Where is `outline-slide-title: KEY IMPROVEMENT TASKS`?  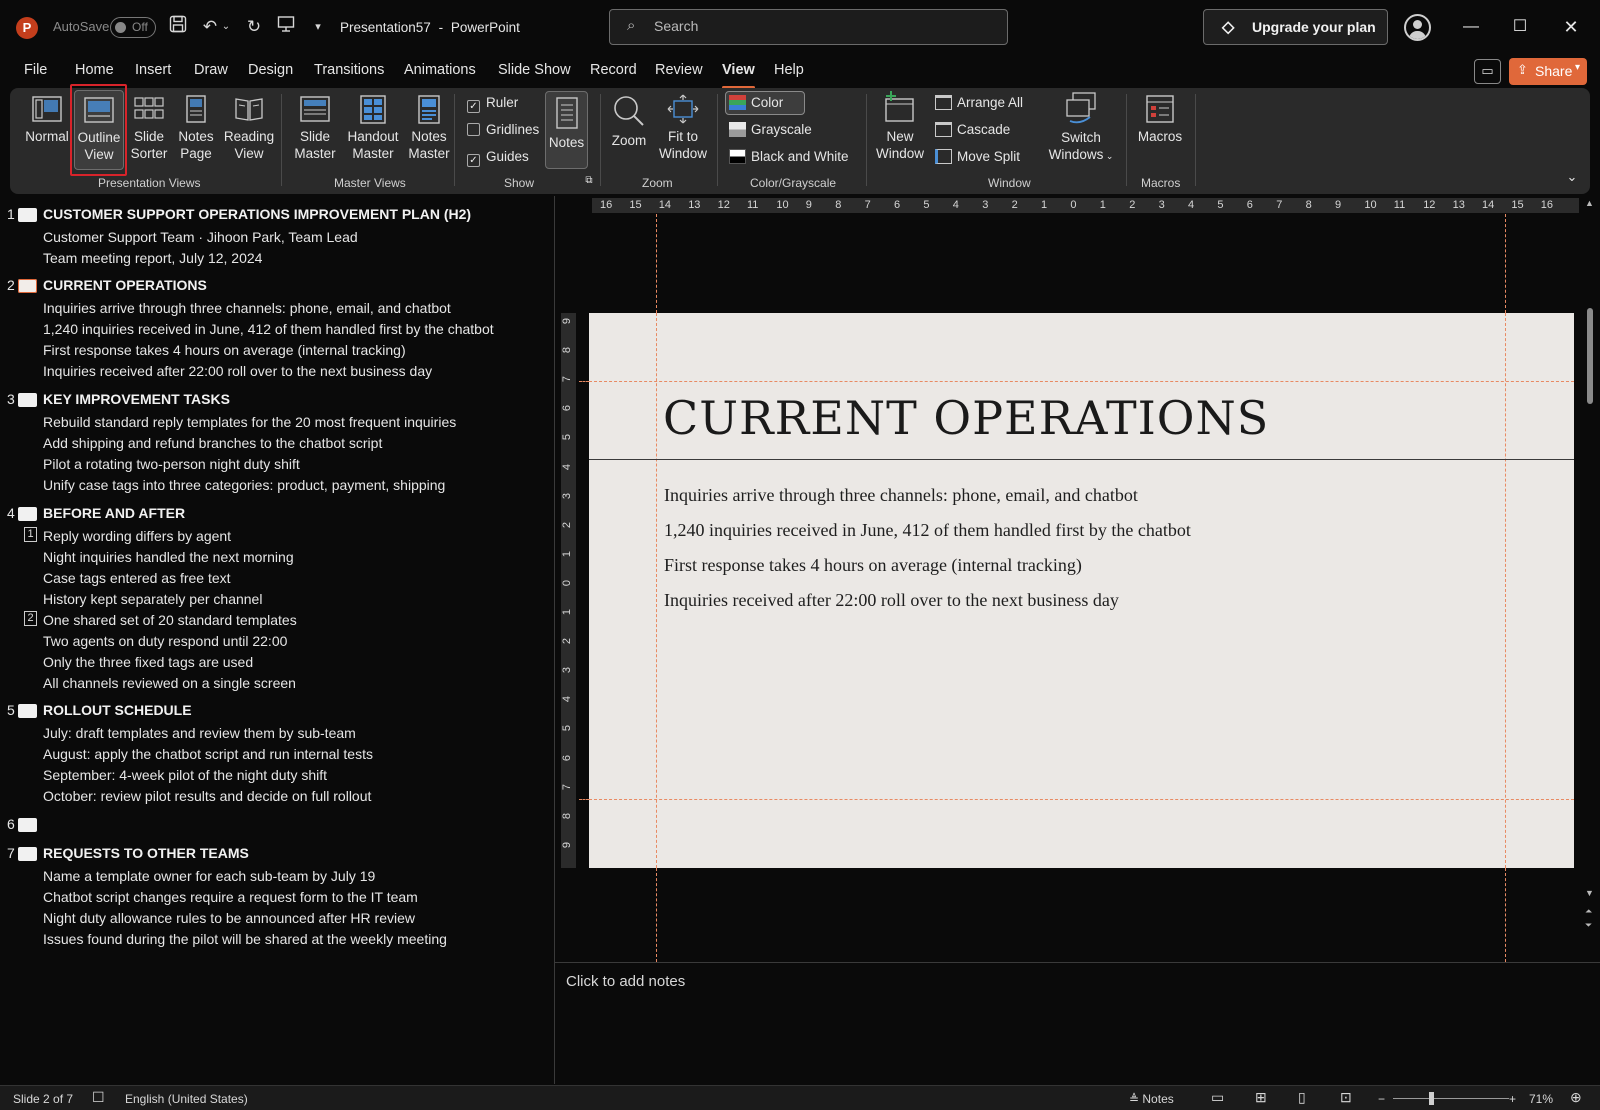
outline-slide-title: KEY IMPROVEMENT TASKS is located at coordinates (136, 399).